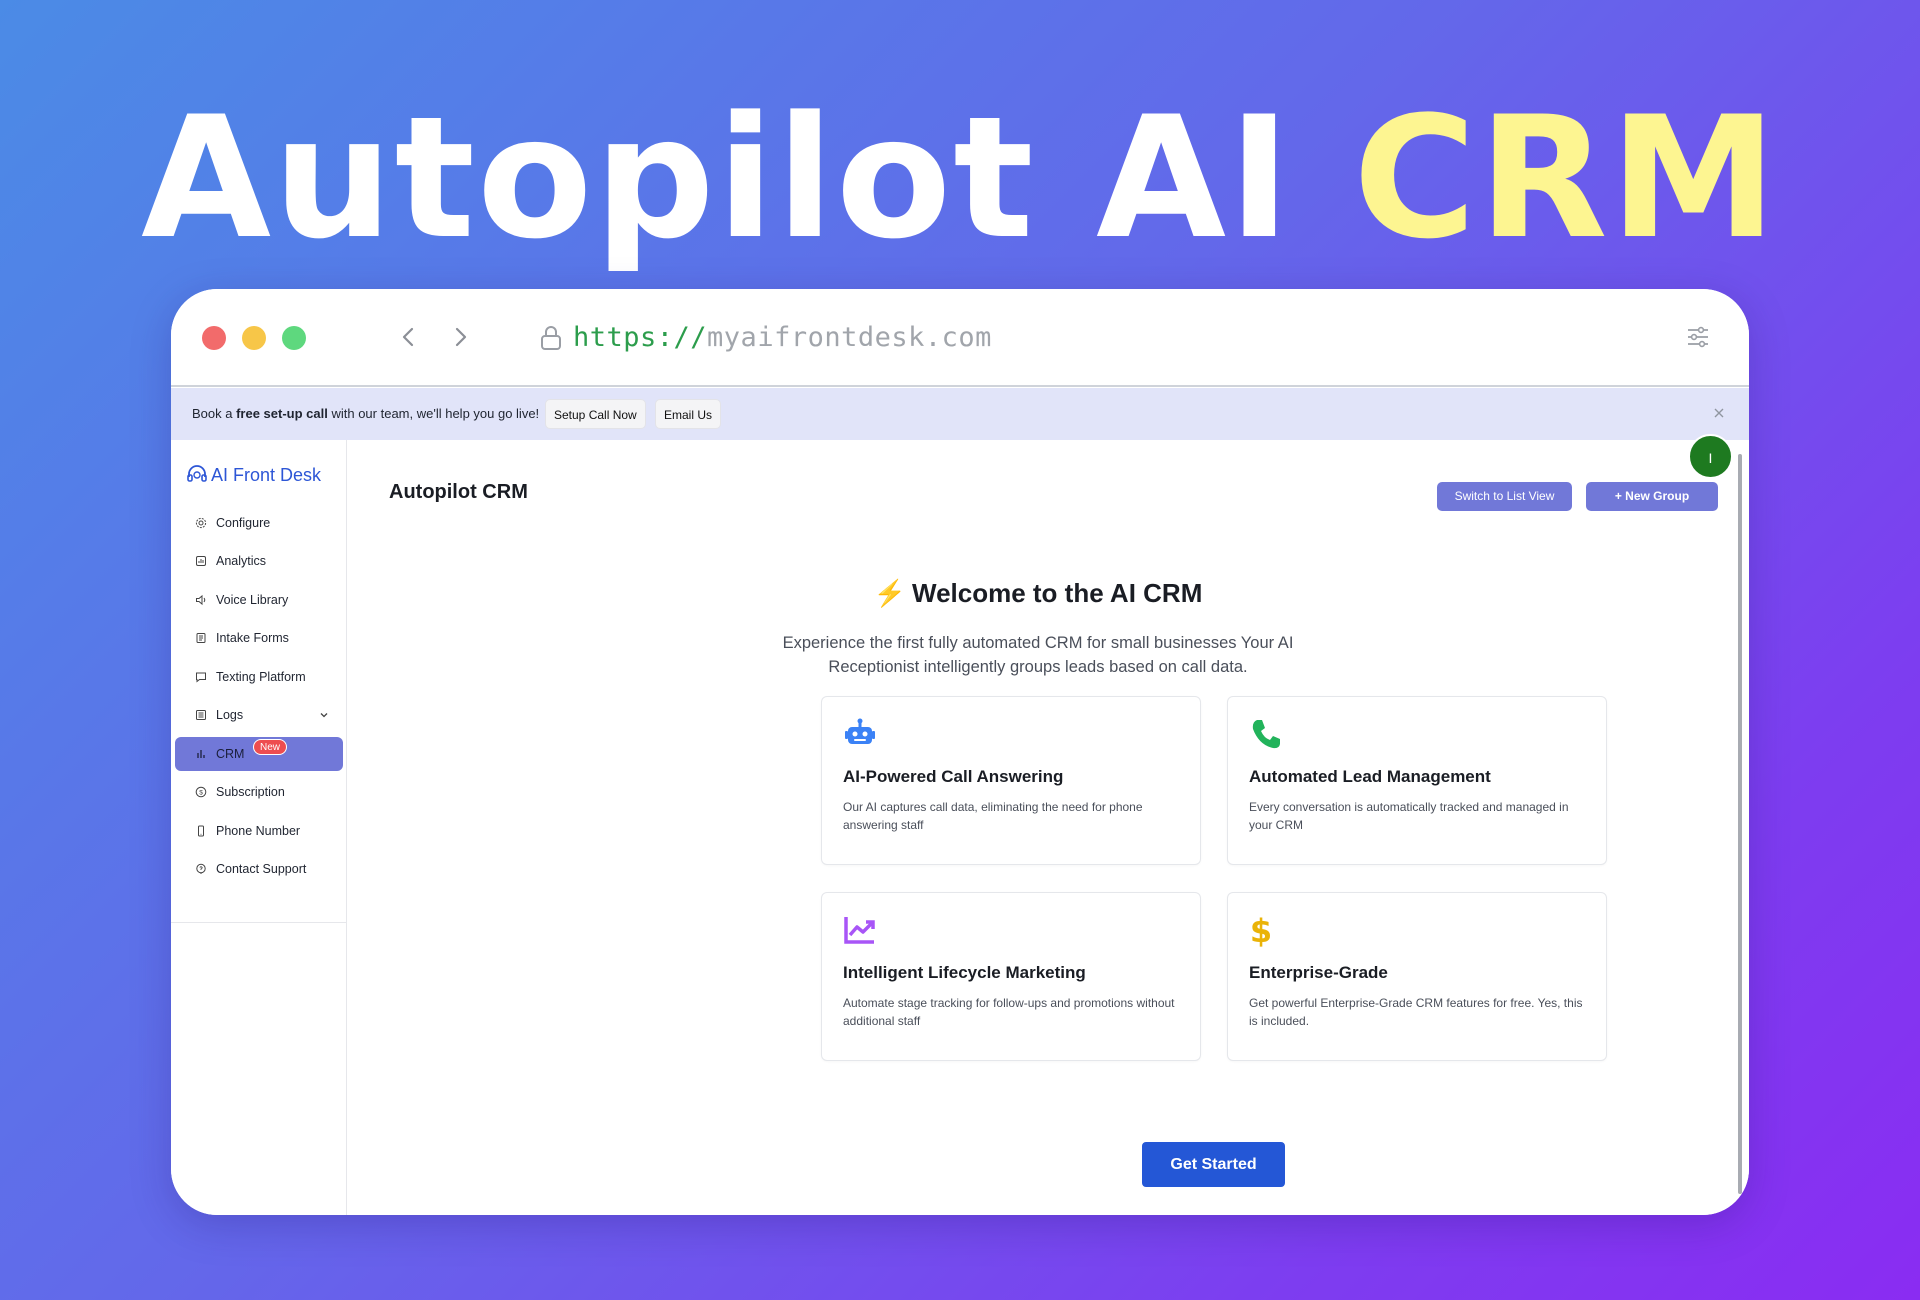 This screenshot has height=1300, width=1920. What do you see at coordinates (214, 338) in the screenshot?
I see `window-close-dot` at bounding box center [214, 338].